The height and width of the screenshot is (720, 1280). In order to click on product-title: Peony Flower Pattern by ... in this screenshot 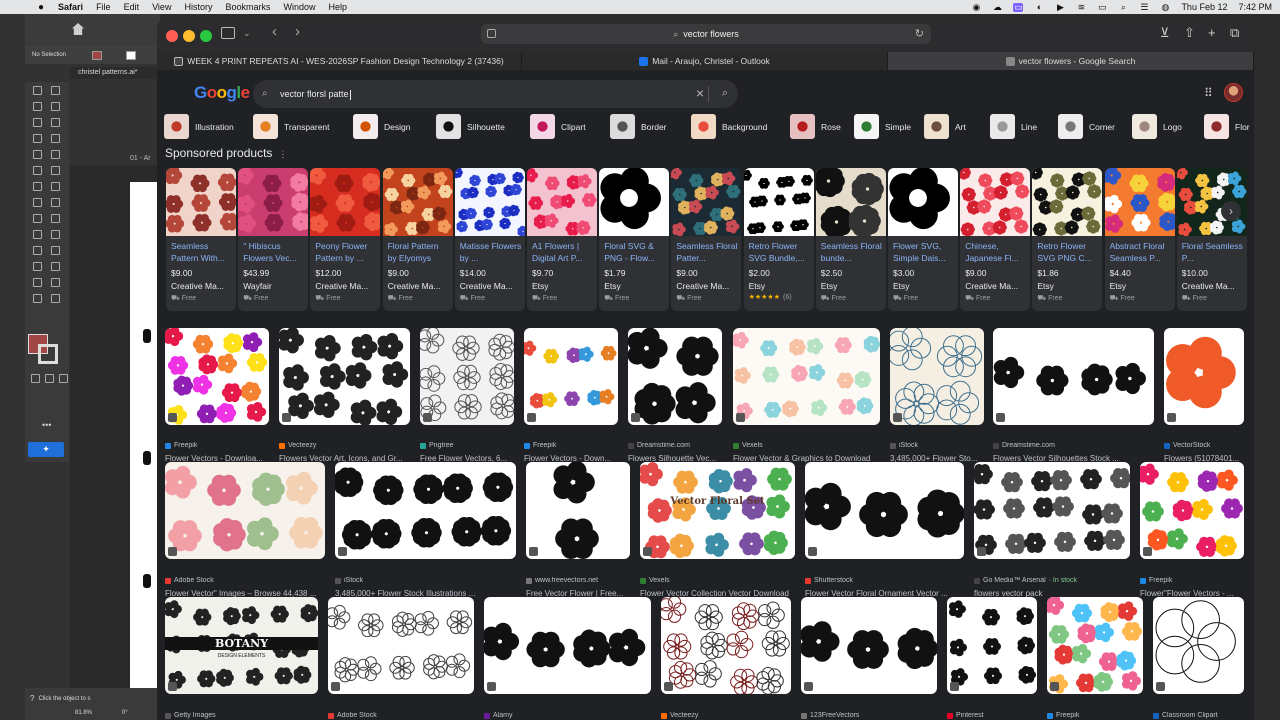, I will do `click(346, 252)`.